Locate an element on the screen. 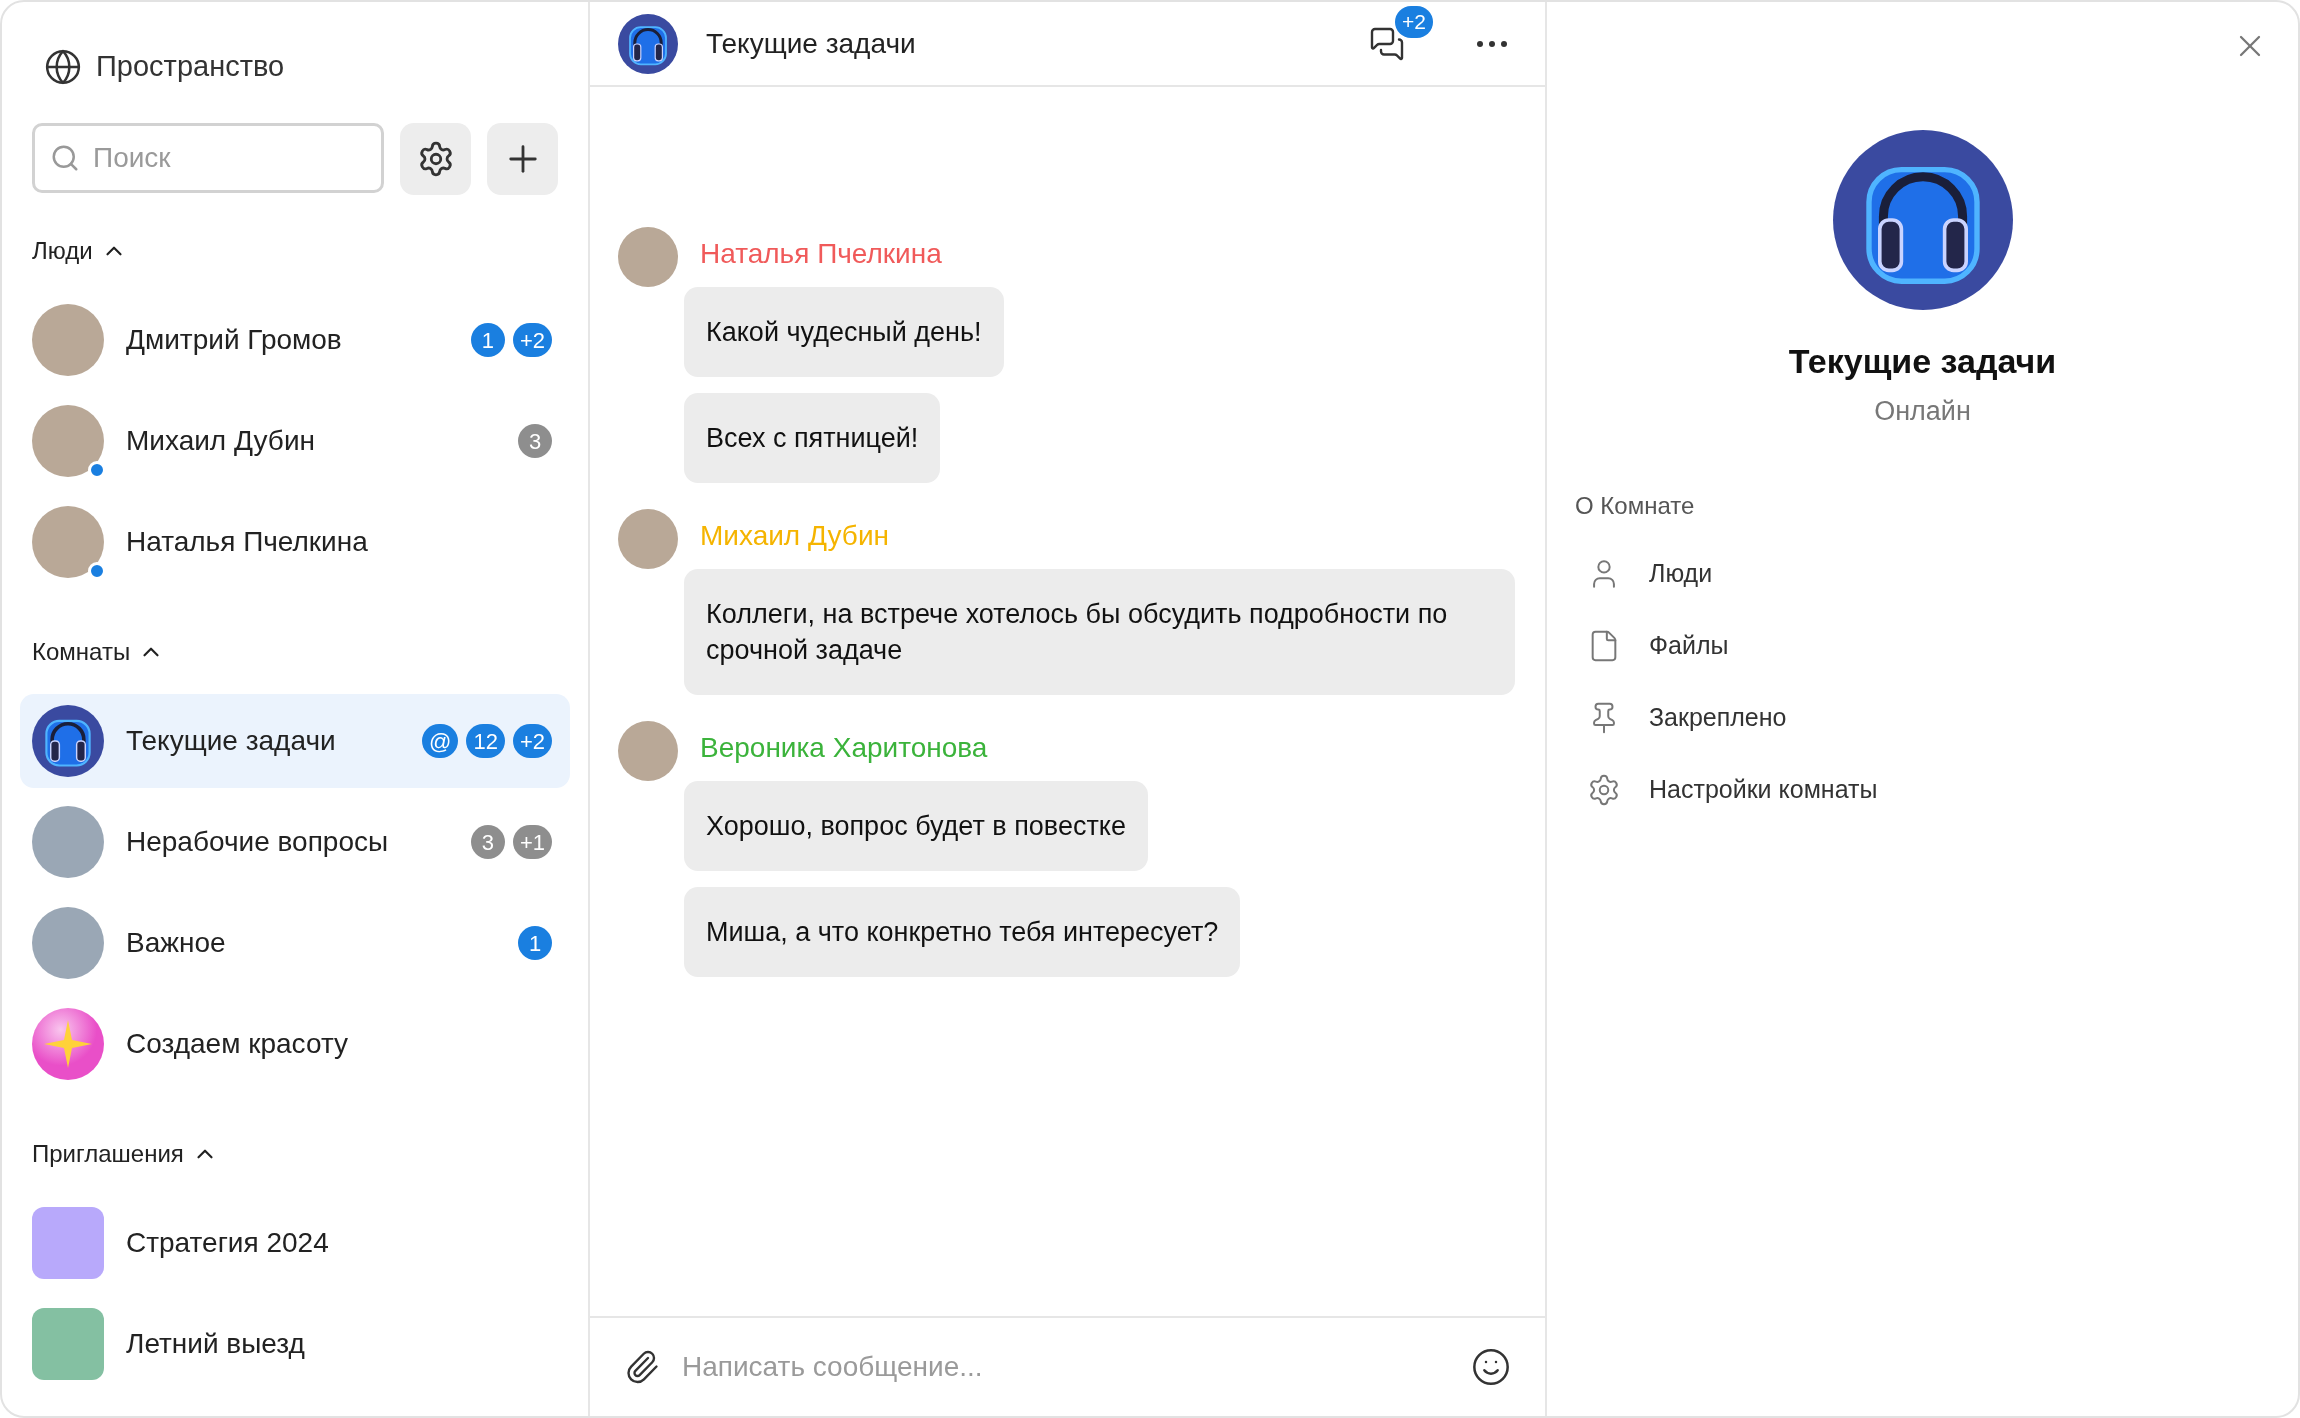 This screenshot has width=2300, height=1418. room-status: Онлайн is located at coordinates (1922, 411).